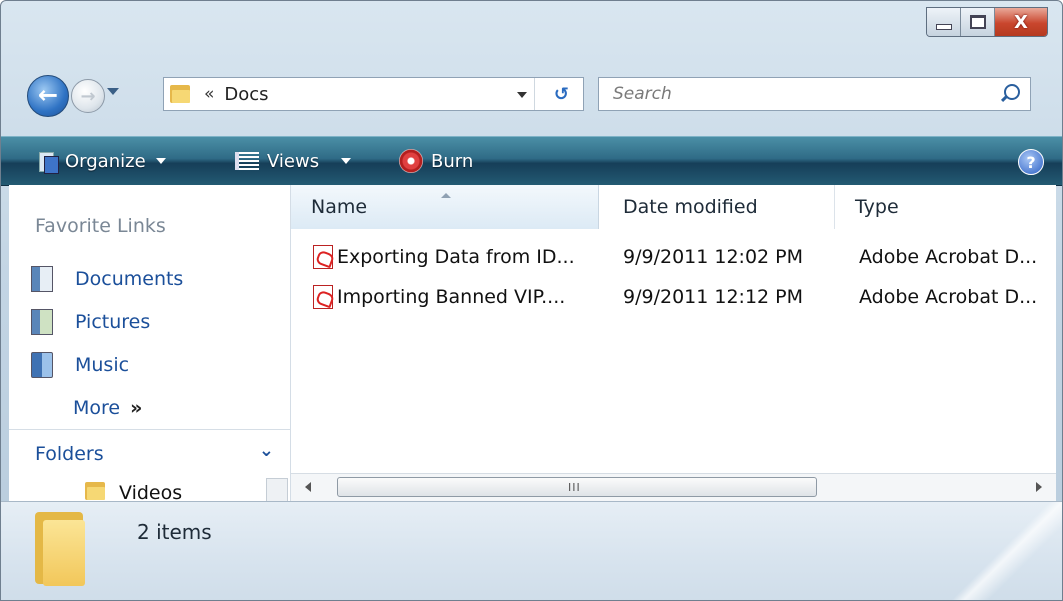 The image size is (1063, 601). I want to click on scroll-left-icon, so click(308, 487).